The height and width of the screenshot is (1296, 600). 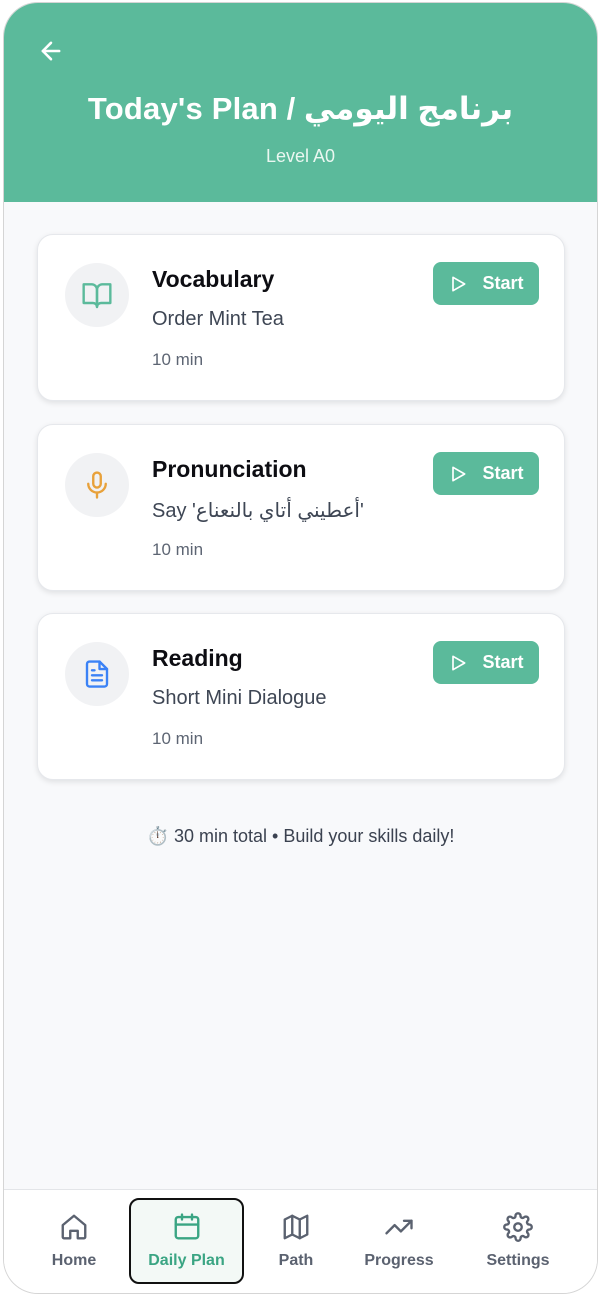 I want to click on start-button-vocabulary: Start, so click(x=486, y=283).